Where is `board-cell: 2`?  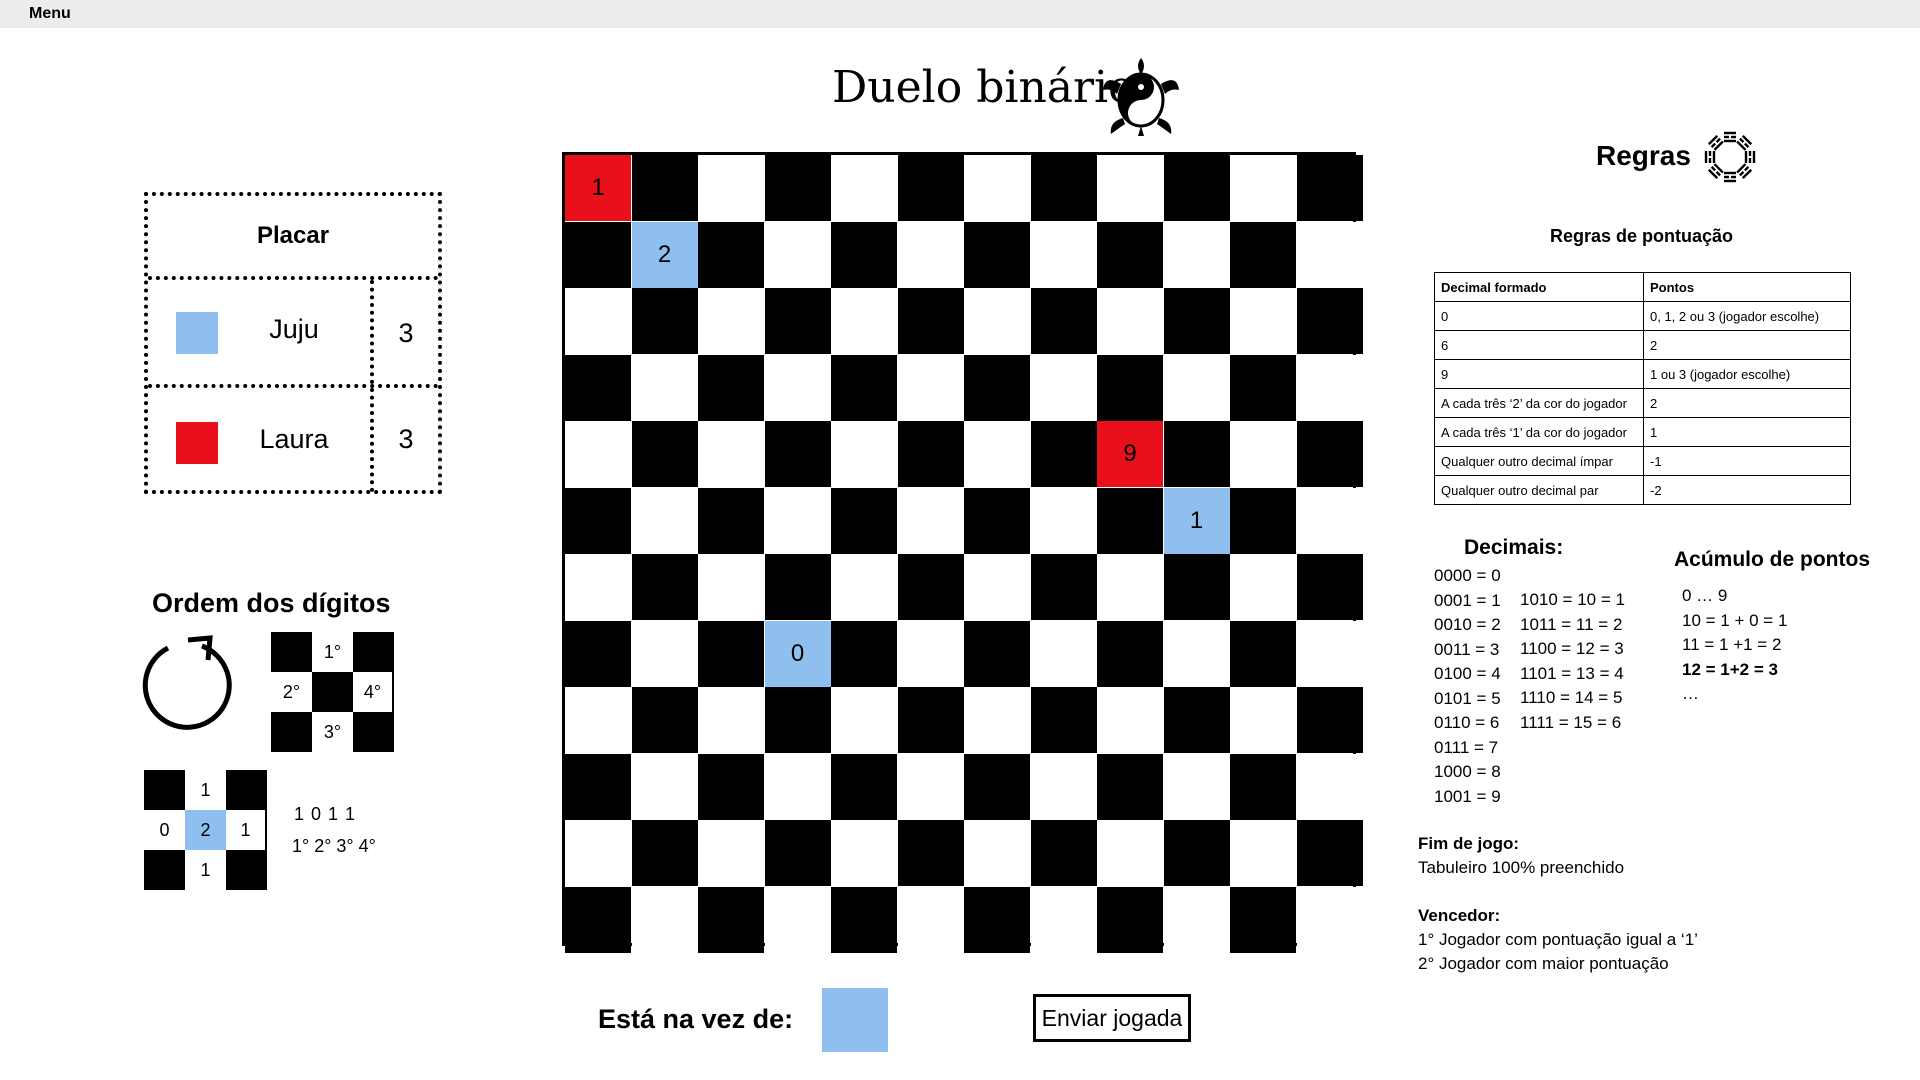
board-cell: 2 is located at coordinates (664, 254).